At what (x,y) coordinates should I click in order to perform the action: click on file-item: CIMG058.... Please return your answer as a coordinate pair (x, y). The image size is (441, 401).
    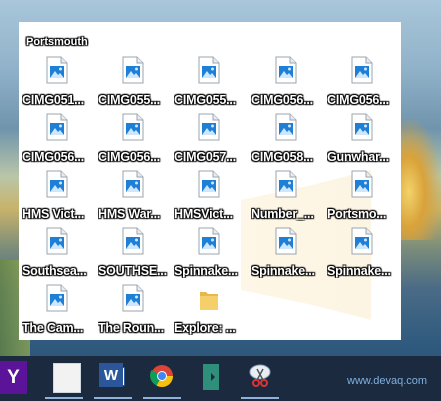
    Looking at the image, I should click on (287, 144).